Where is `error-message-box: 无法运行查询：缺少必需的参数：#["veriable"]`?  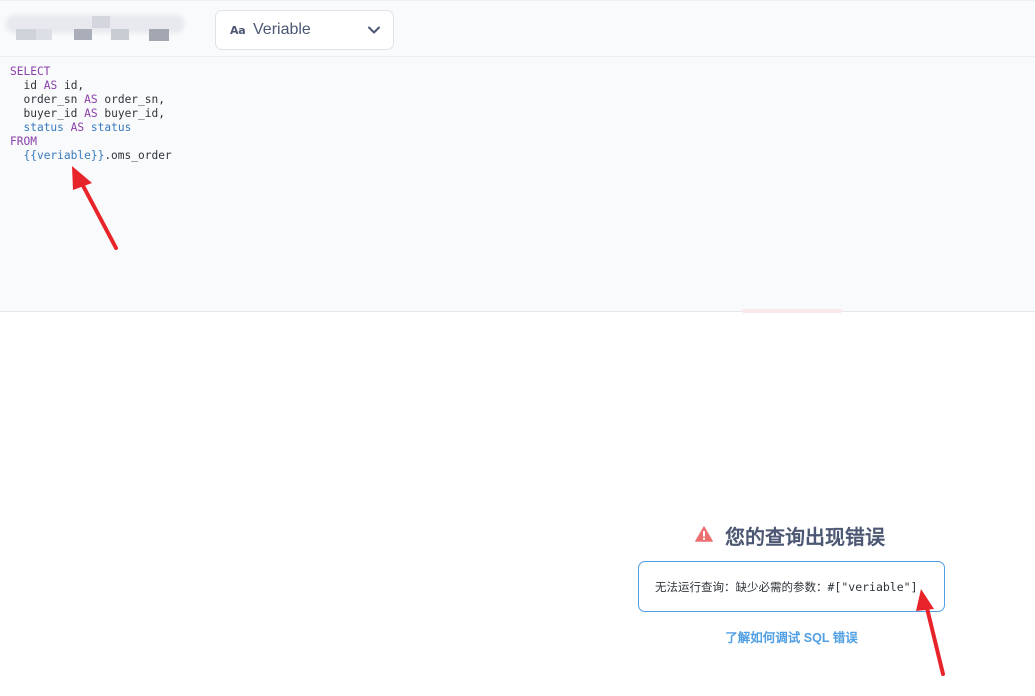 error-message-box: 无法运行查询：缺少必需的参数：#["veriable"] is located at coordinates (791, 586).